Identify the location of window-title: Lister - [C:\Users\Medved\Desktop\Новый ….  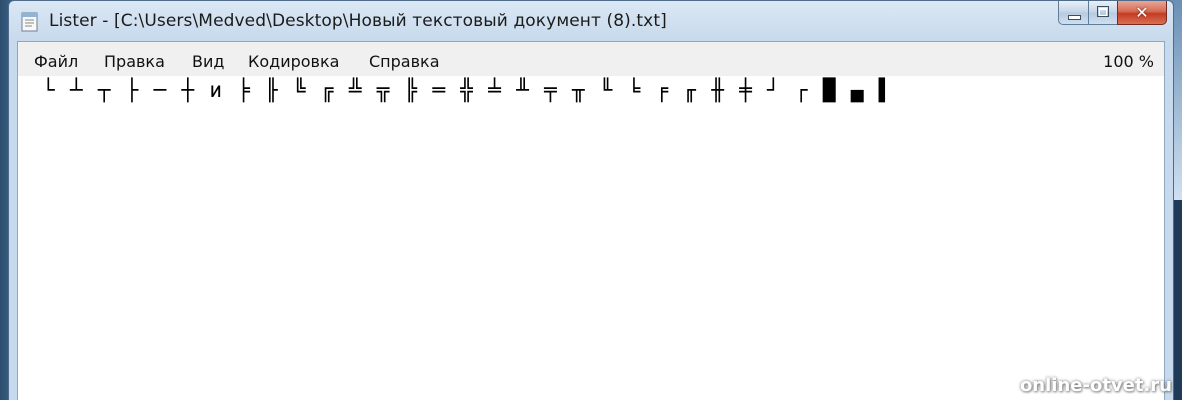
(358, 21).